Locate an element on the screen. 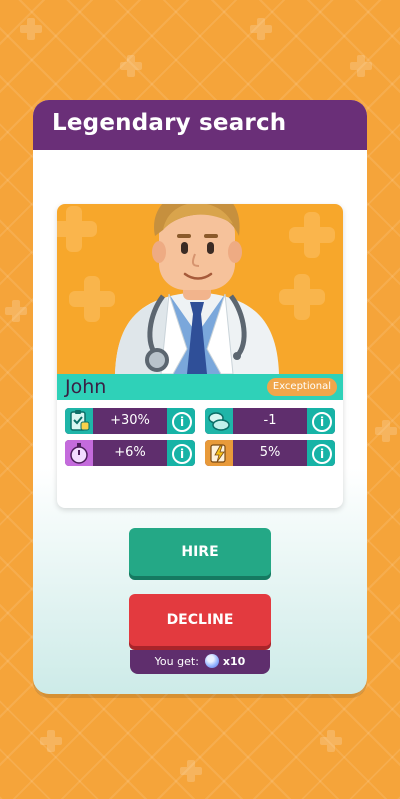 The width and height of the screenshot is (400, 799). decline-button: DECLINE is located at coordinates (200, 620).